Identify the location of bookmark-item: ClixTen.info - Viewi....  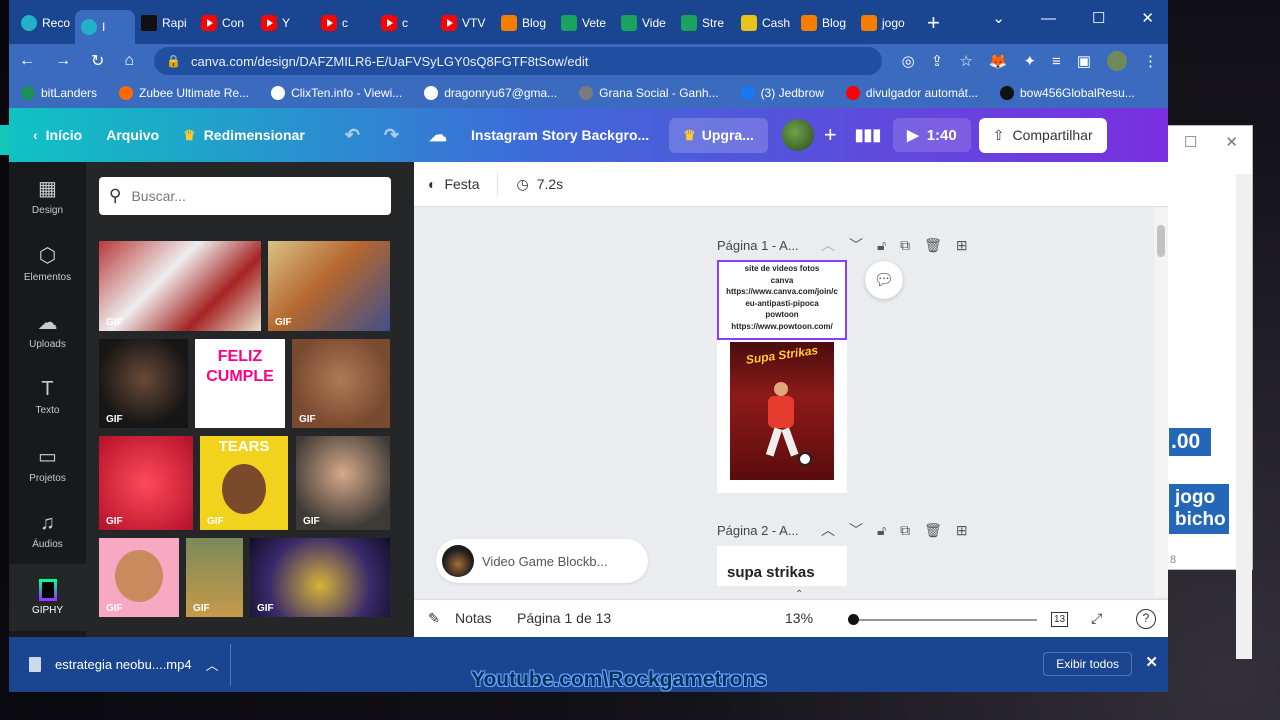
(336, 93).